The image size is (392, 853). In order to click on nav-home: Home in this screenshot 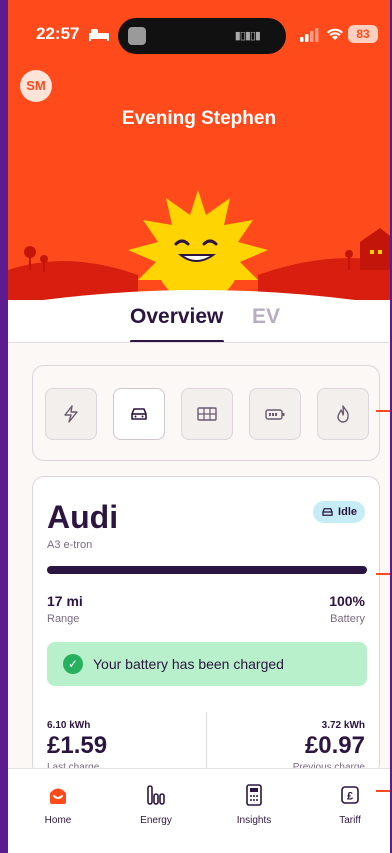, I will do `click(58, 804)`.